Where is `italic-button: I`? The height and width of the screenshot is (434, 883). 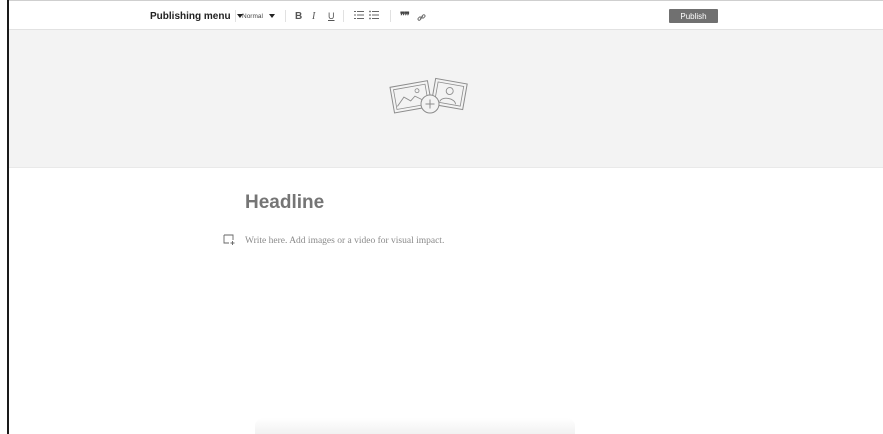 italic-button: I is located at coordinates (313, 16).